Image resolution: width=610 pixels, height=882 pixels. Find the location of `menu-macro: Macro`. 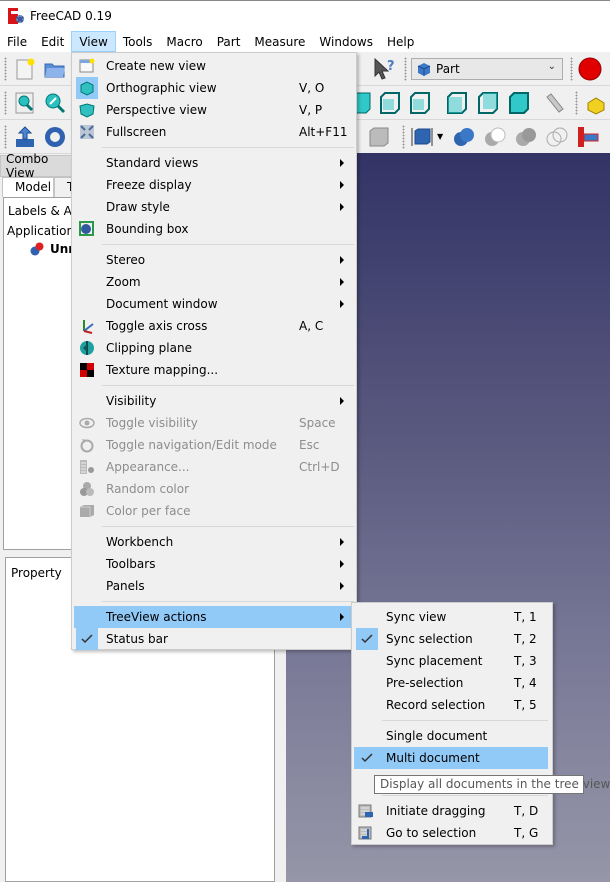

menu-macro: Macro is located at coordinates (184, 41).